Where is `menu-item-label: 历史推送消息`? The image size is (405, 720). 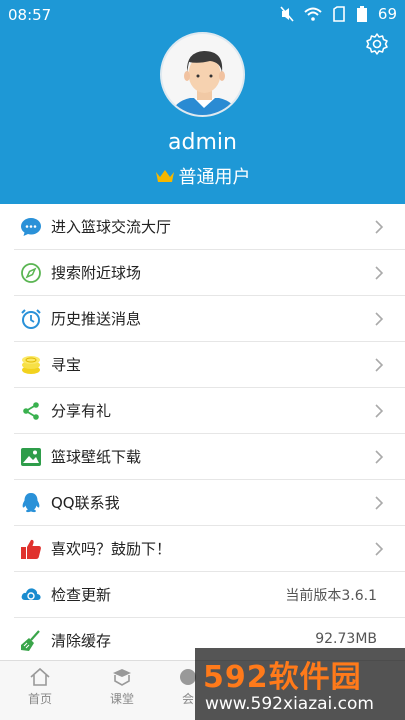
menu-item-label: 历史推送消息 is located at coordinates (96, 319).